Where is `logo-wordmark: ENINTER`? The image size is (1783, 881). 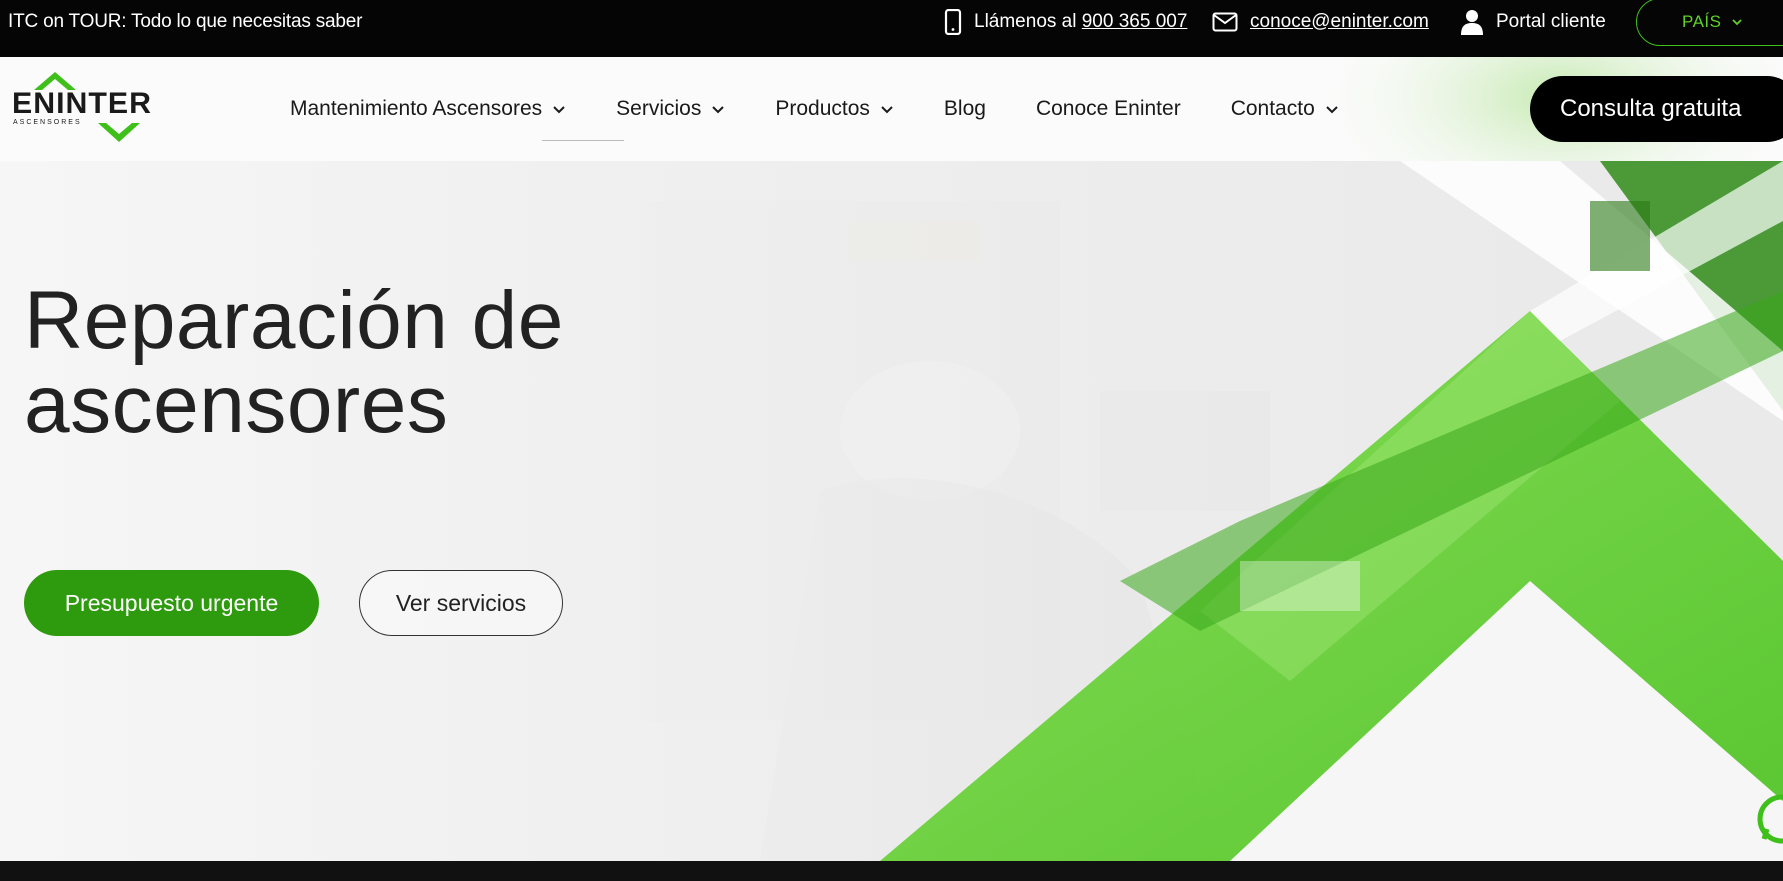 logo-wordmark: ENINTER is located at coordinates (82, 103).